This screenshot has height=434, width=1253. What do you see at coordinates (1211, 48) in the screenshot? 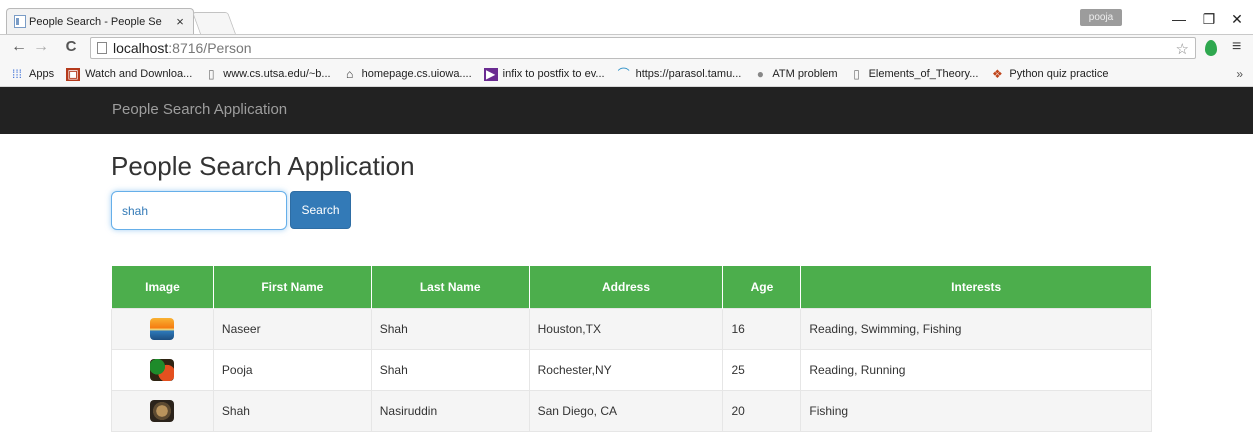
I see `extension-leaf-icon` at bounding box center [1211, 48].